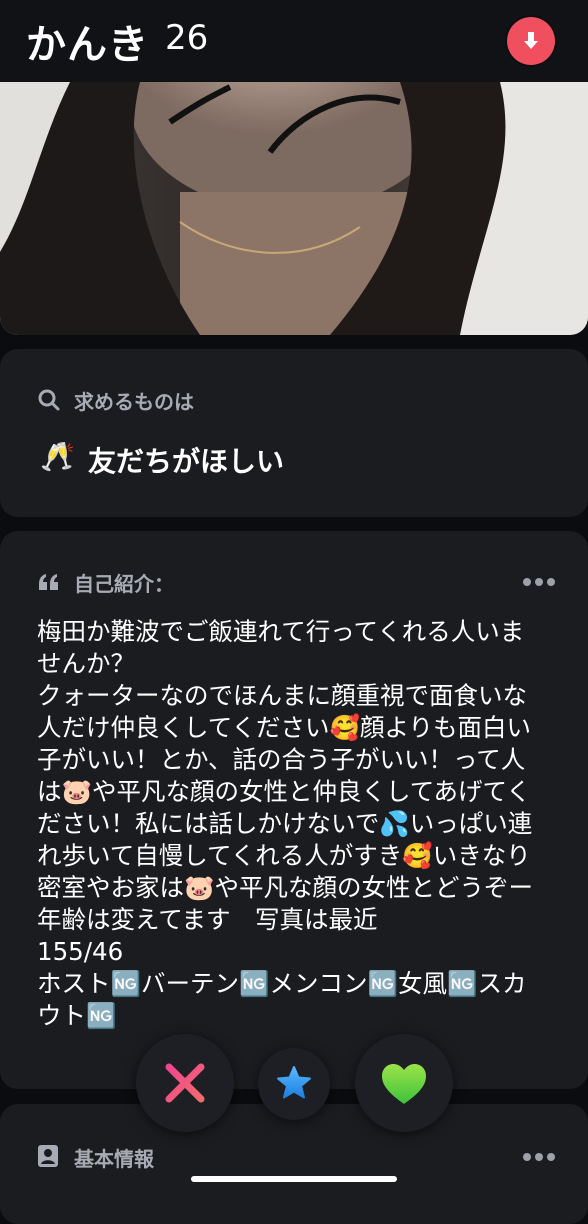 The height and width of the screenshot is (1224, 588). I want to click on home-indicator, so click(294, 1179).